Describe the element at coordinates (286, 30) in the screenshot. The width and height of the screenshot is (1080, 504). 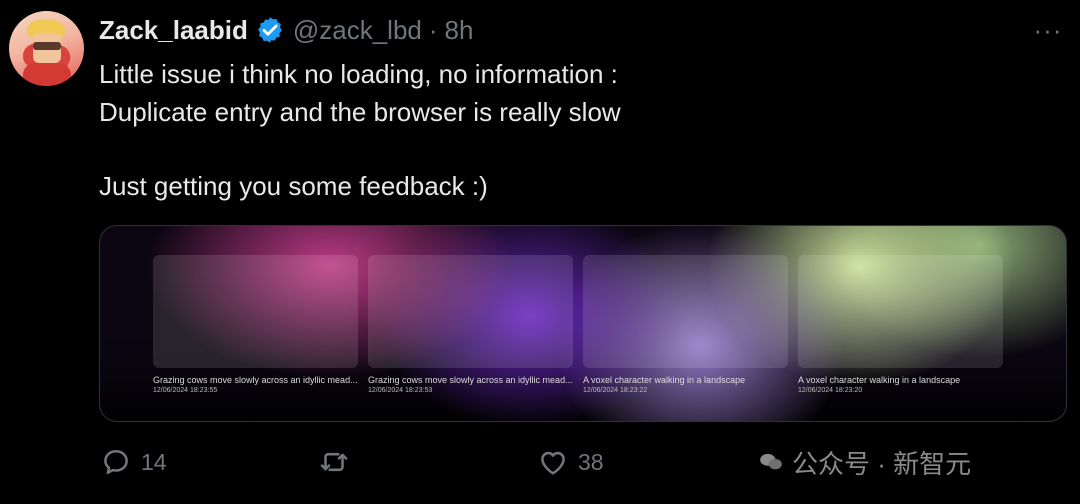
I see `tweet-header: Zack_laabid @zack_lbd · 8h` at that location.